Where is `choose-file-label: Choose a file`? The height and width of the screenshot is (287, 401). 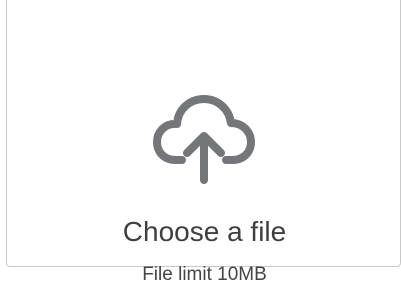 choose-file-label: Choose a file is located at coordinates (200, 232).